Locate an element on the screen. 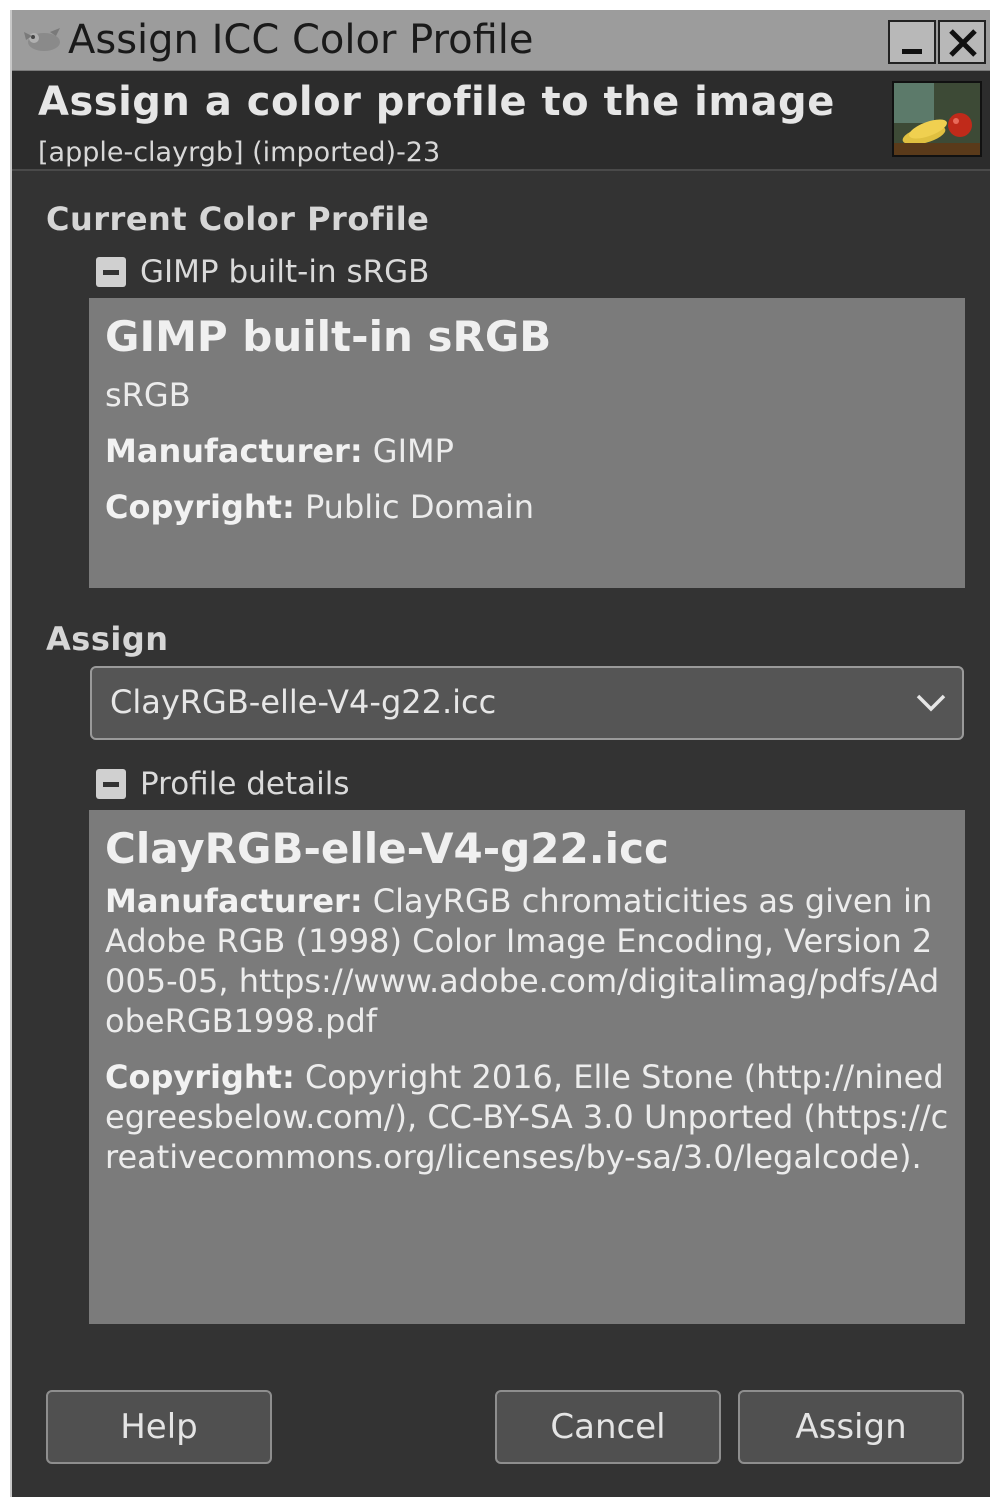 The image size is (990, 1497). current-copyright: Copyright: Public Domain is located at coordinates (527, 507).